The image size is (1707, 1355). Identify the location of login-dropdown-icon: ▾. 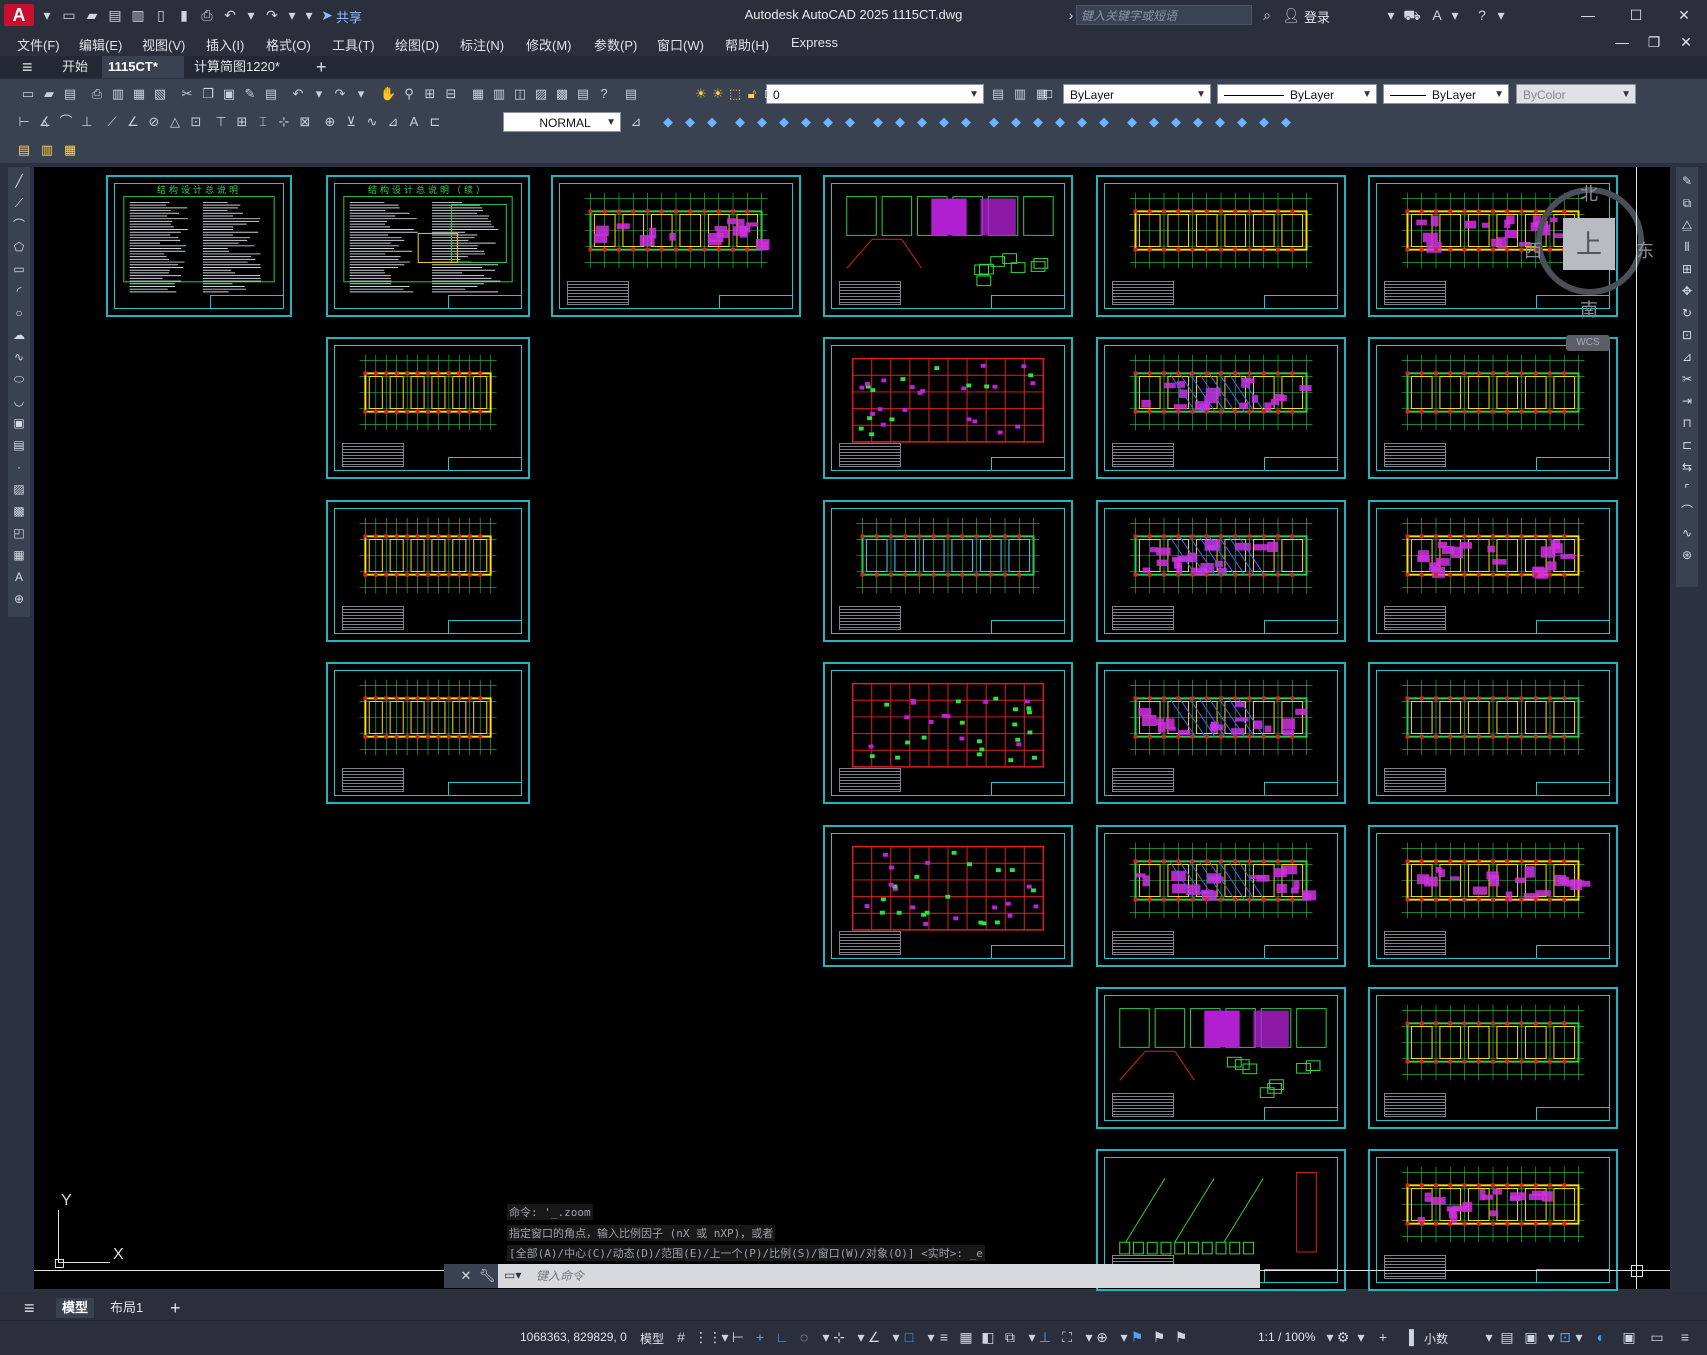
(1391, 15).